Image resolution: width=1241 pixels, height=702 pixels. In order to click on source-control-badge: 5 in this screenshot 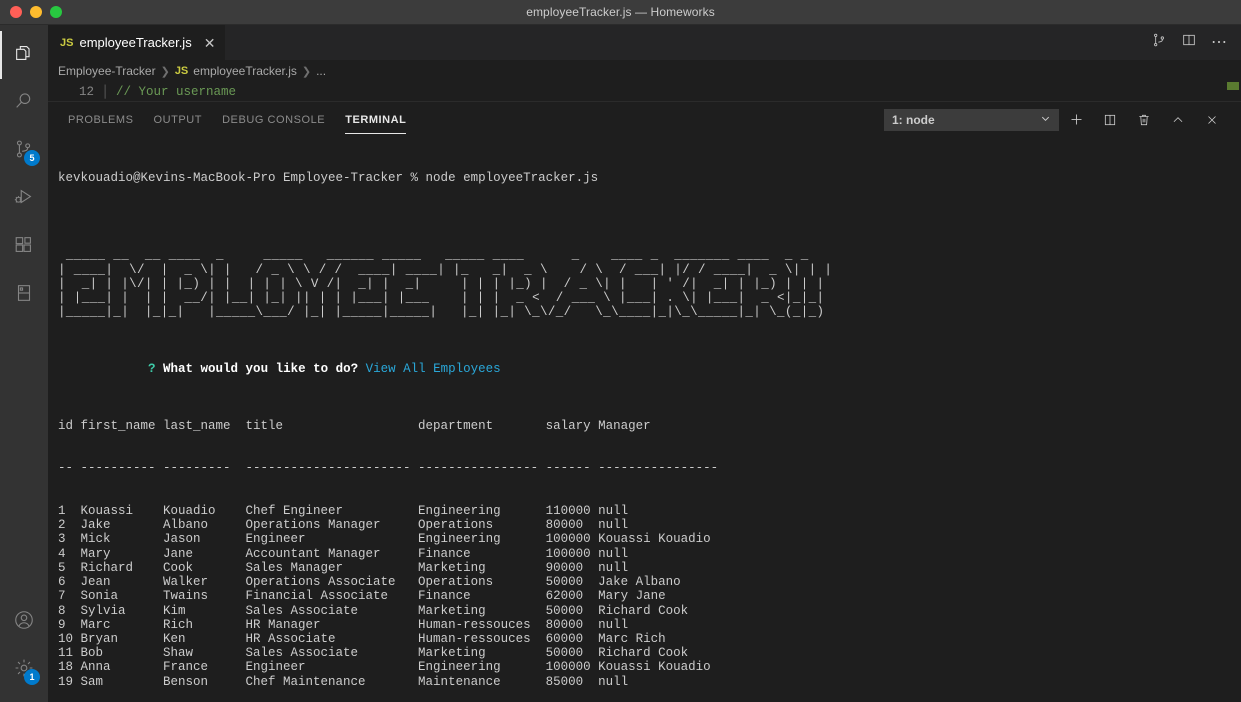, I will do `click(32, 158)`.